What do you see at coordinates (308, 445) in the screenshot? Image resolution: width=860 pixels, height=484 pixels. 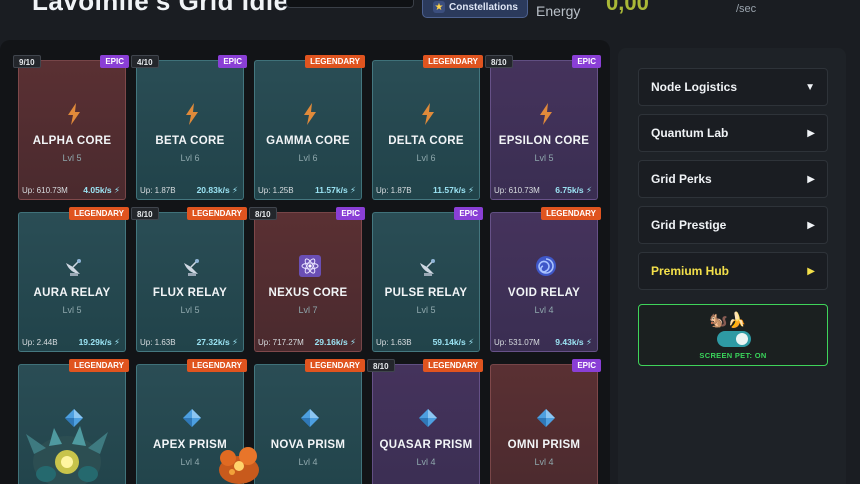 I see `card-name: NOVA PRISM` at bounding box center [308, 445].